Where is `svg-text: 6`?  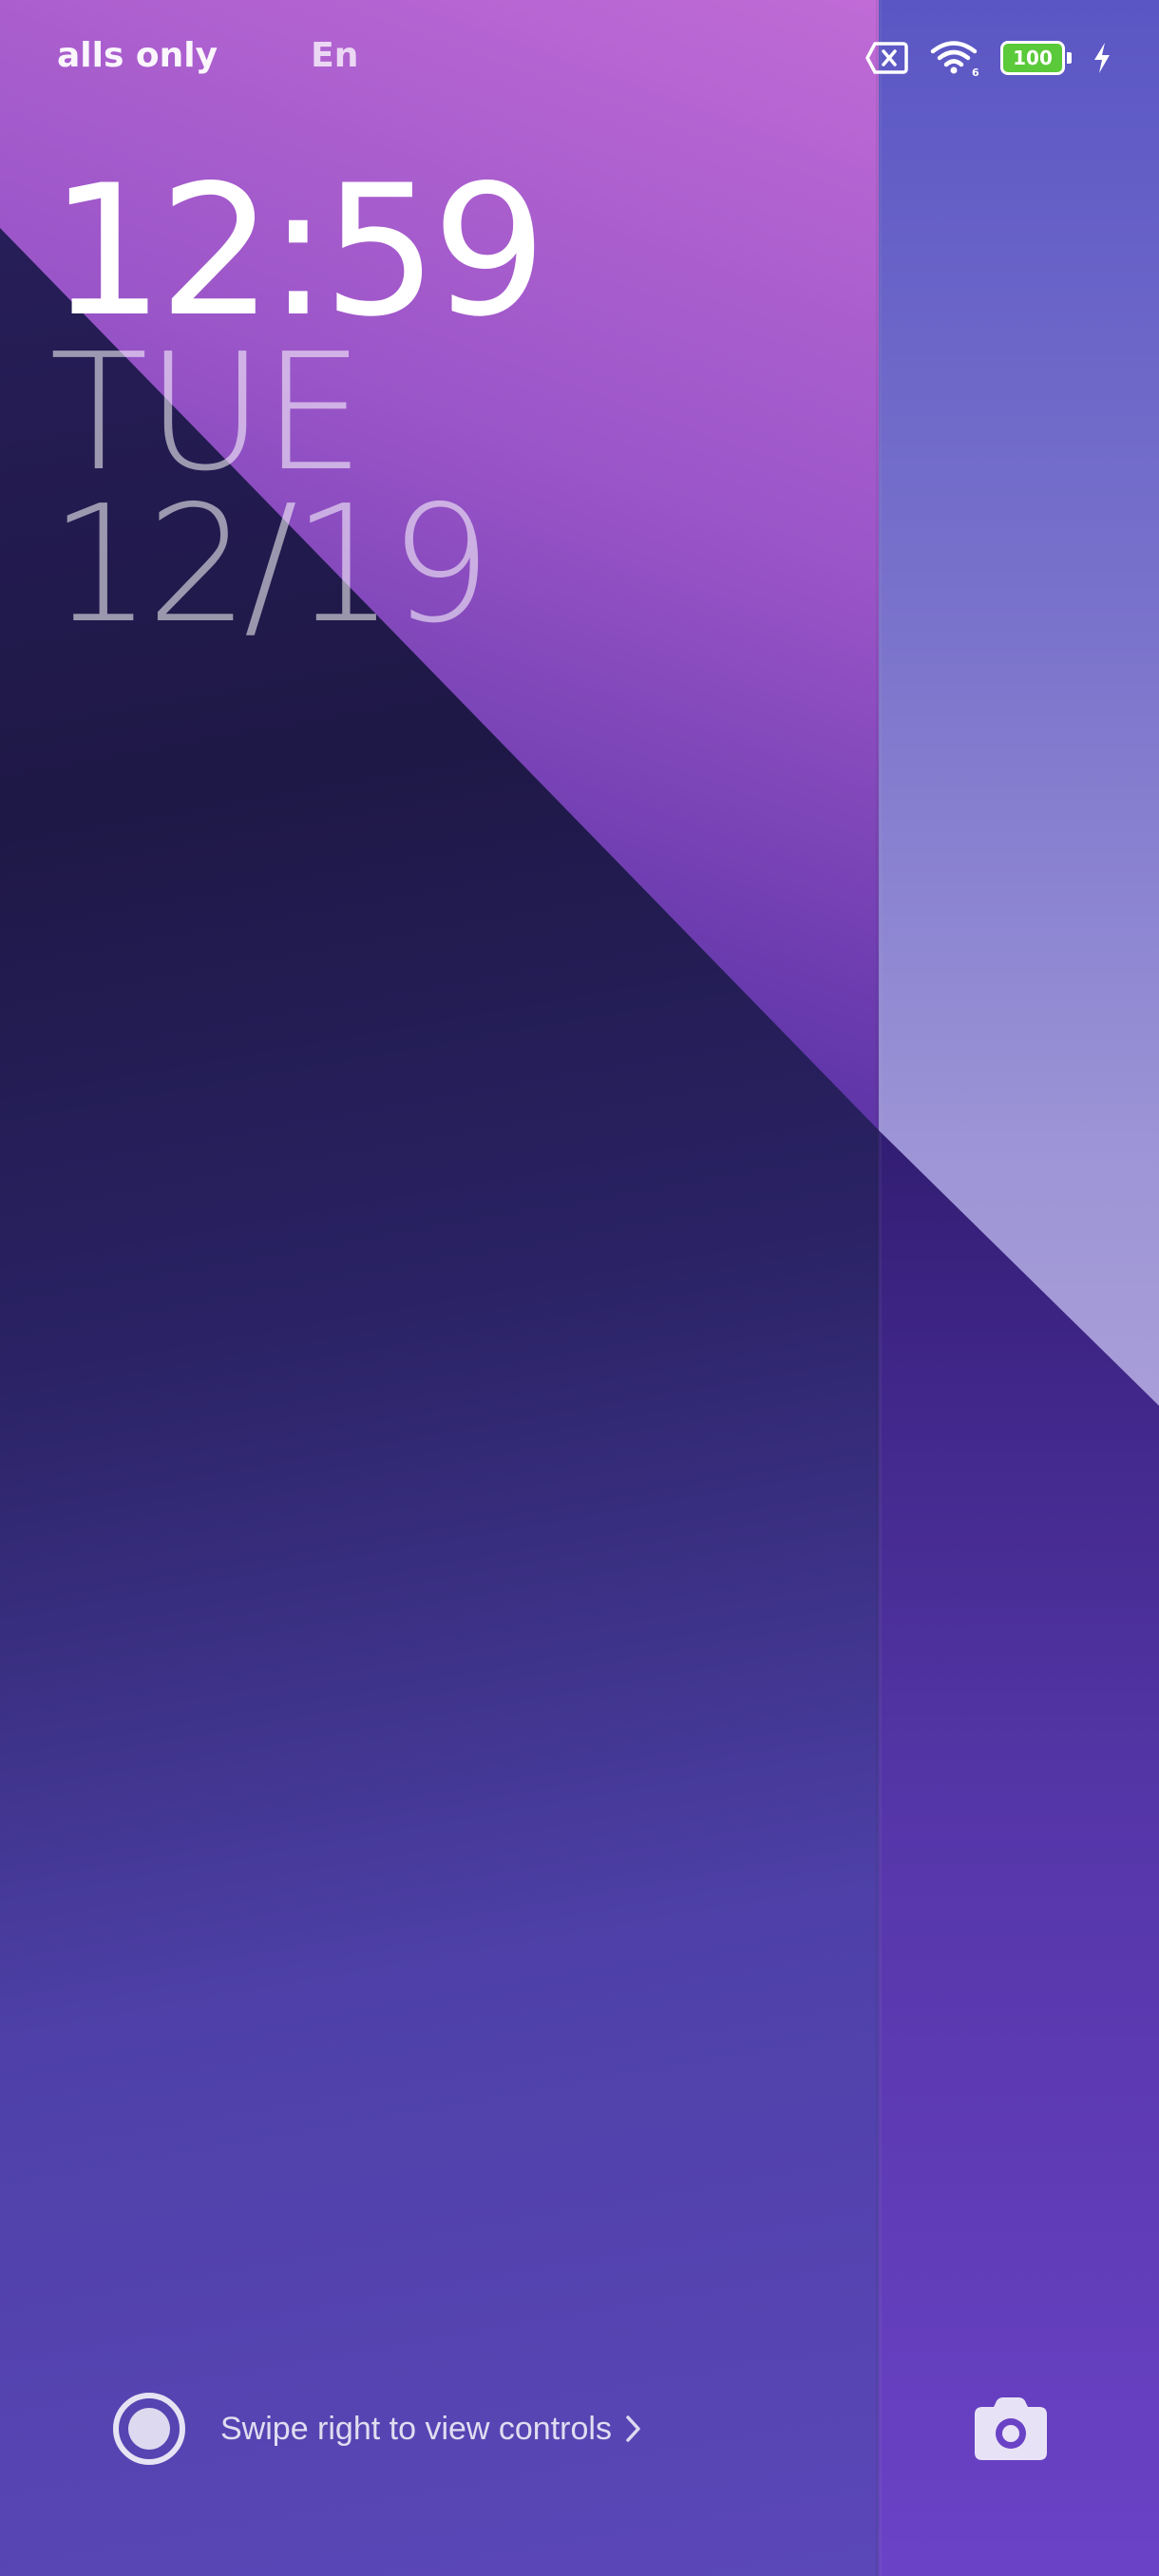
svg-text: 6 is located at coordinates (975, 71).